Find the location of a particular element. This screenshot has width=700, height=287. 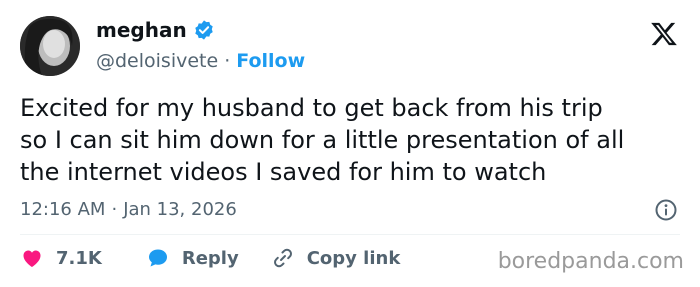

reply-button: Reply is located at coordinates (192, 258).